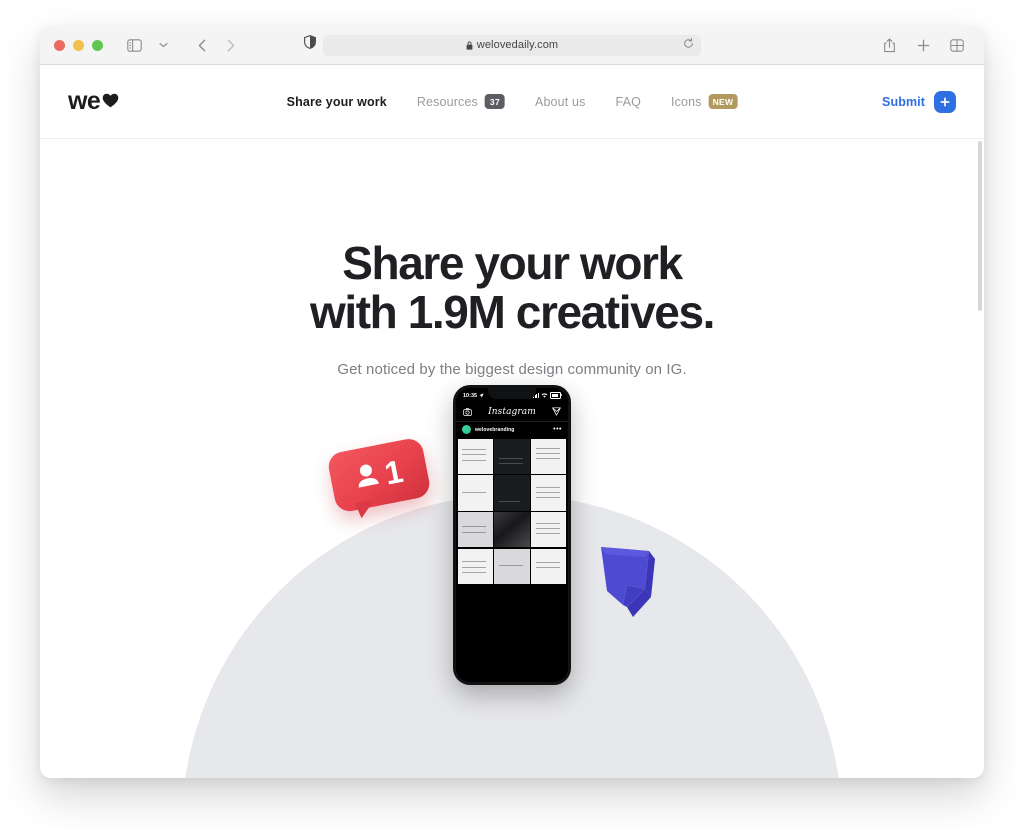  Describe the element at coordinates (481, 395) in the screenshot. I see `location-arrow-icon` at that location.